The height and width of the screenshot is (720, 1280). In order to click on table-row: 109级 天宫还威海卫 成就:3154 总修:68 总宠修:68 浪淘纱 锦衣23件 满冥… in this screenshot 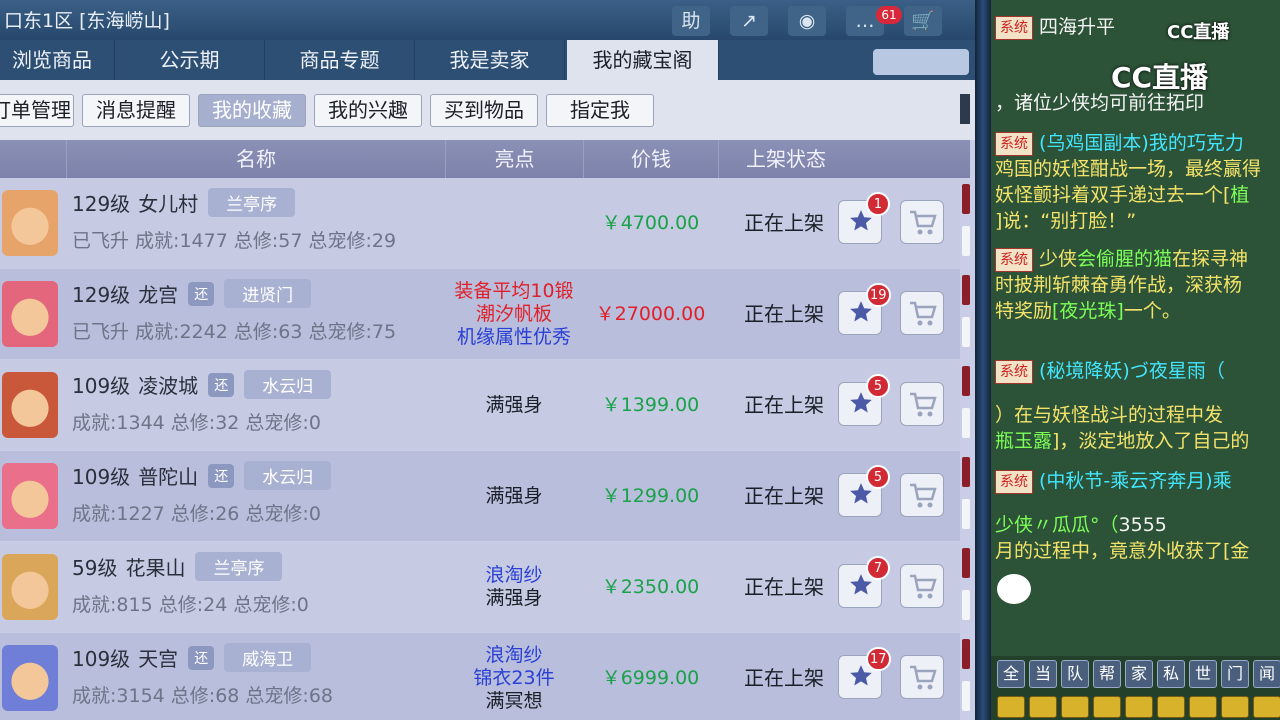, I will do `click(485, 676)`.